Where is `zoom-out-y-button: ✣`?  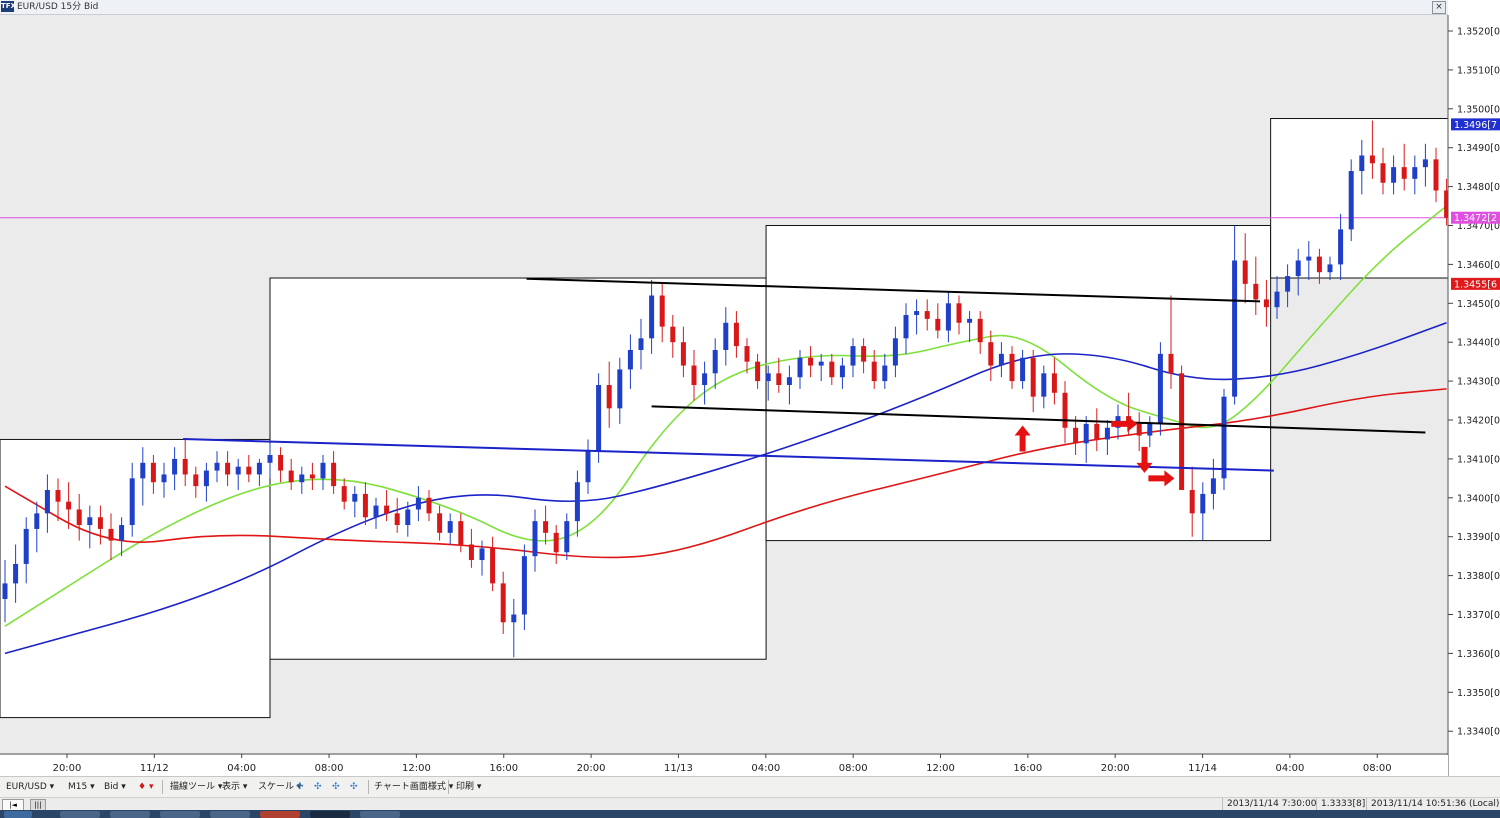 zoom-out-y-button: ✣ is located at coordinates (354, 787).